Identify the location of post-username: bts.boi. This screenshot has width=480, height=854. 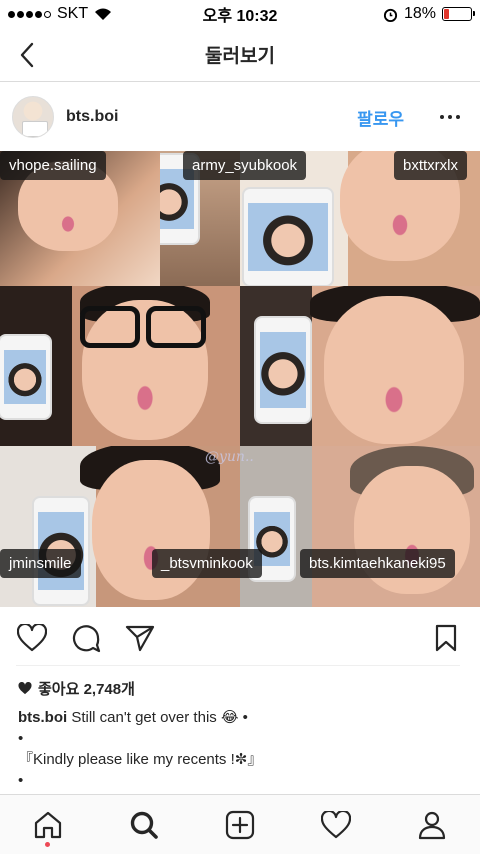
(211, 117).